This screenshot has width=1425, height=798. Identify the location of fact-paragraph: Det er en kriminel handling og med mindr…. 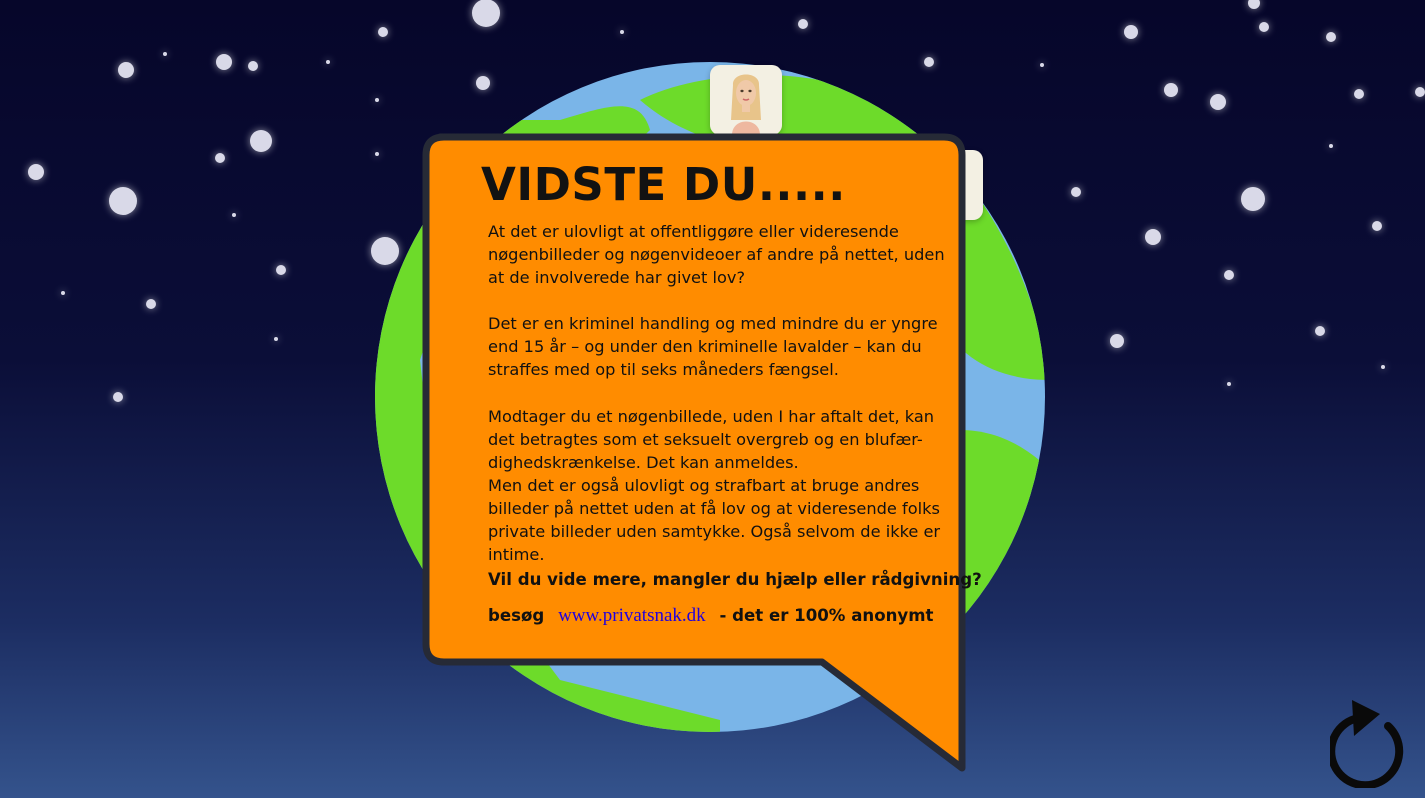
(713, 347).